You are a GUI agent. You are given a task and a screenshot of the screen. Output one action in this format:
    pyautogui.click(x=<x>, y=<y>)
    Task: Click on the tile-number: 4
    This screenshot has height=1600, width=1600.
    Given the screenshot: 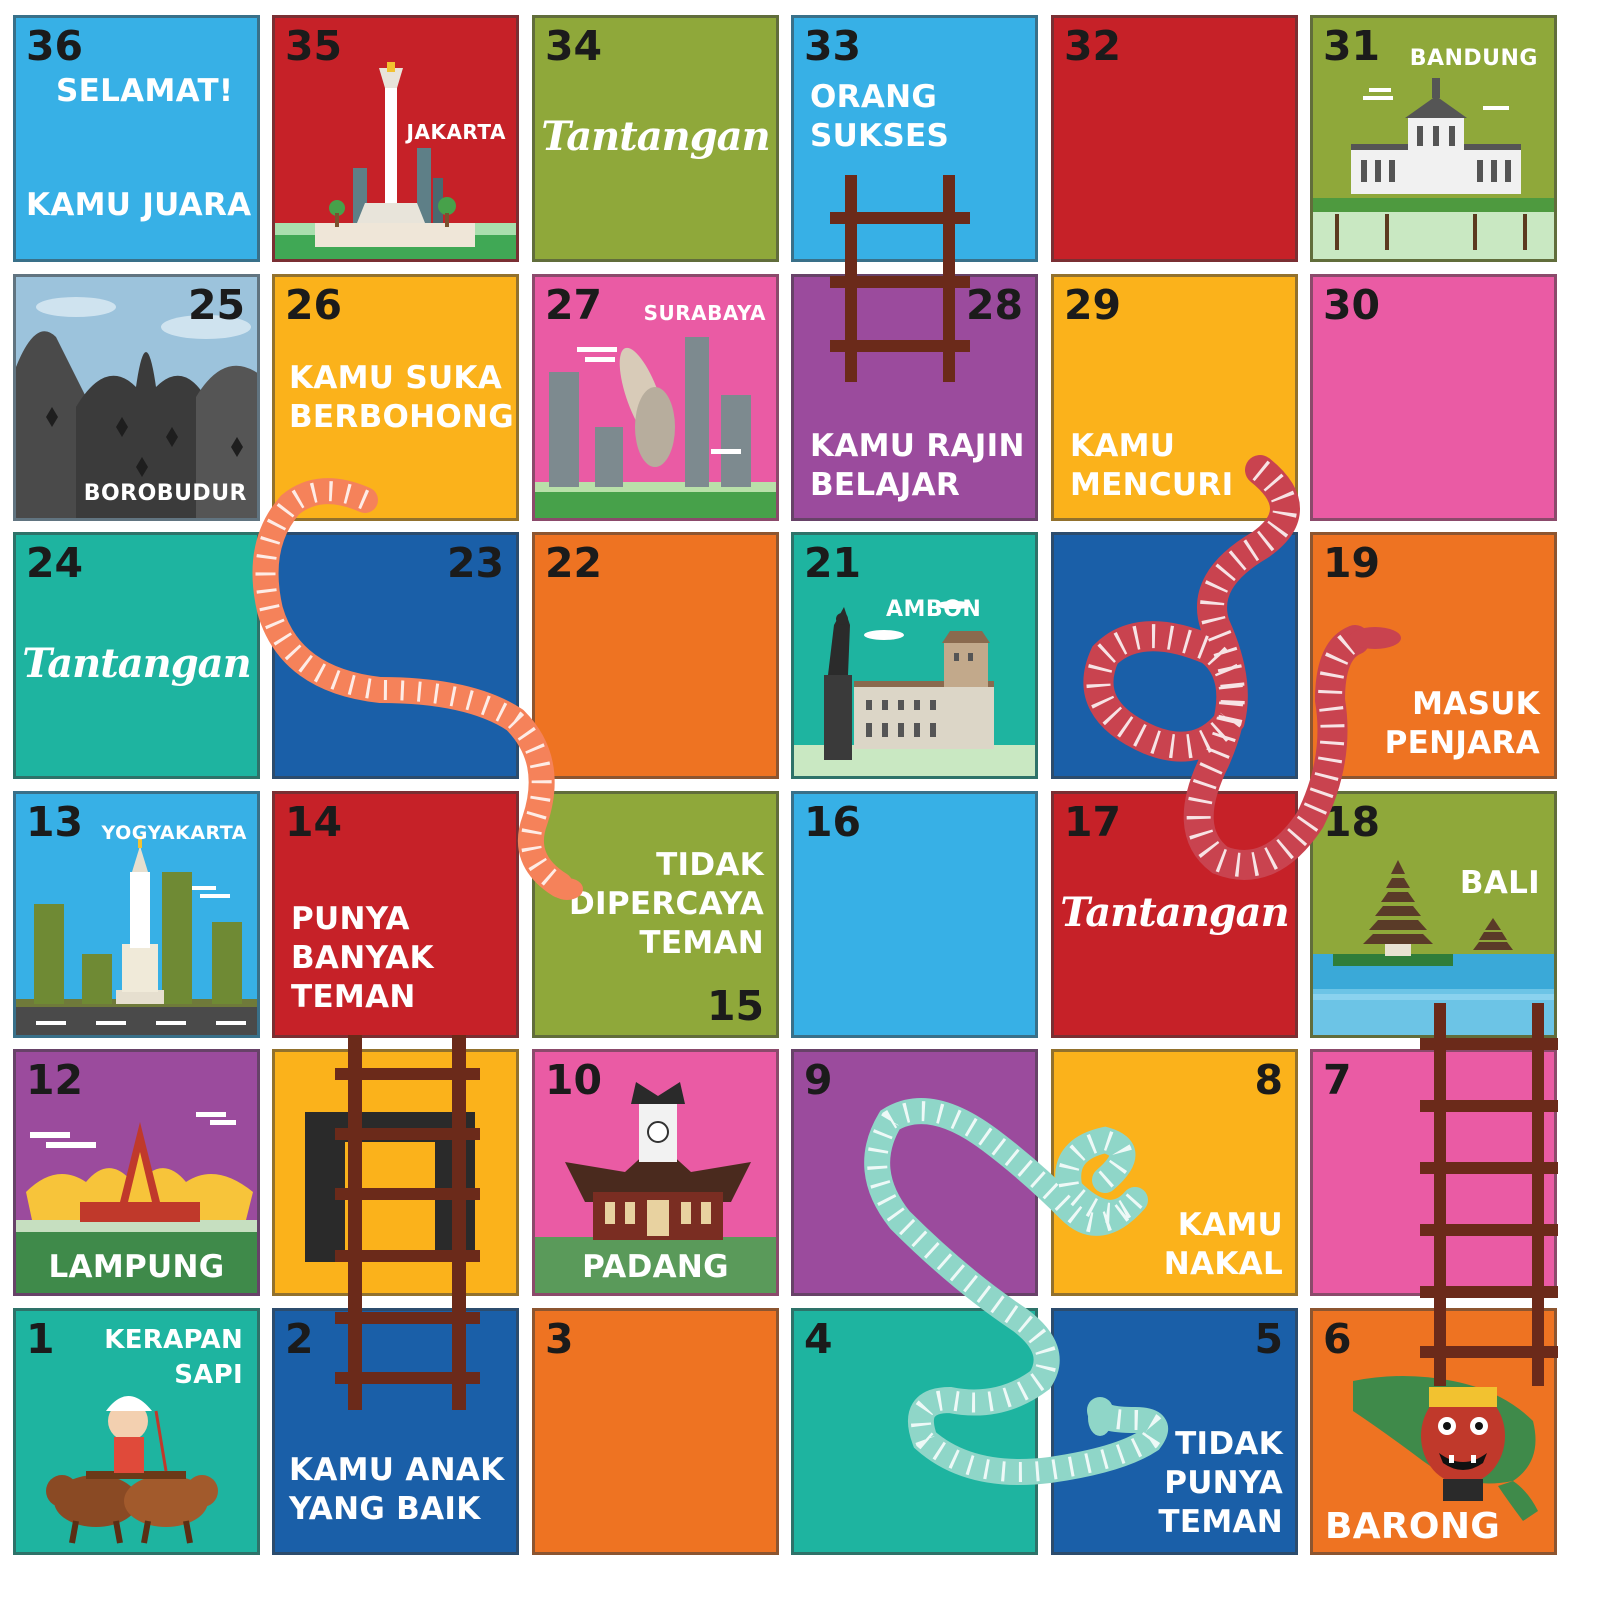 What is the action you would take?
    pyautogui.click(x=818, y=1339)
    